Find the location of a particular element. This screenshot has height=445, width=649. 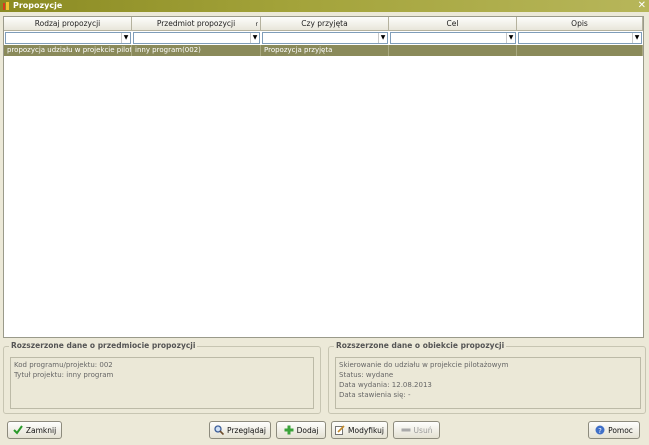

column-header-label: Czy przyjęta is located at coordinates (324, 23).